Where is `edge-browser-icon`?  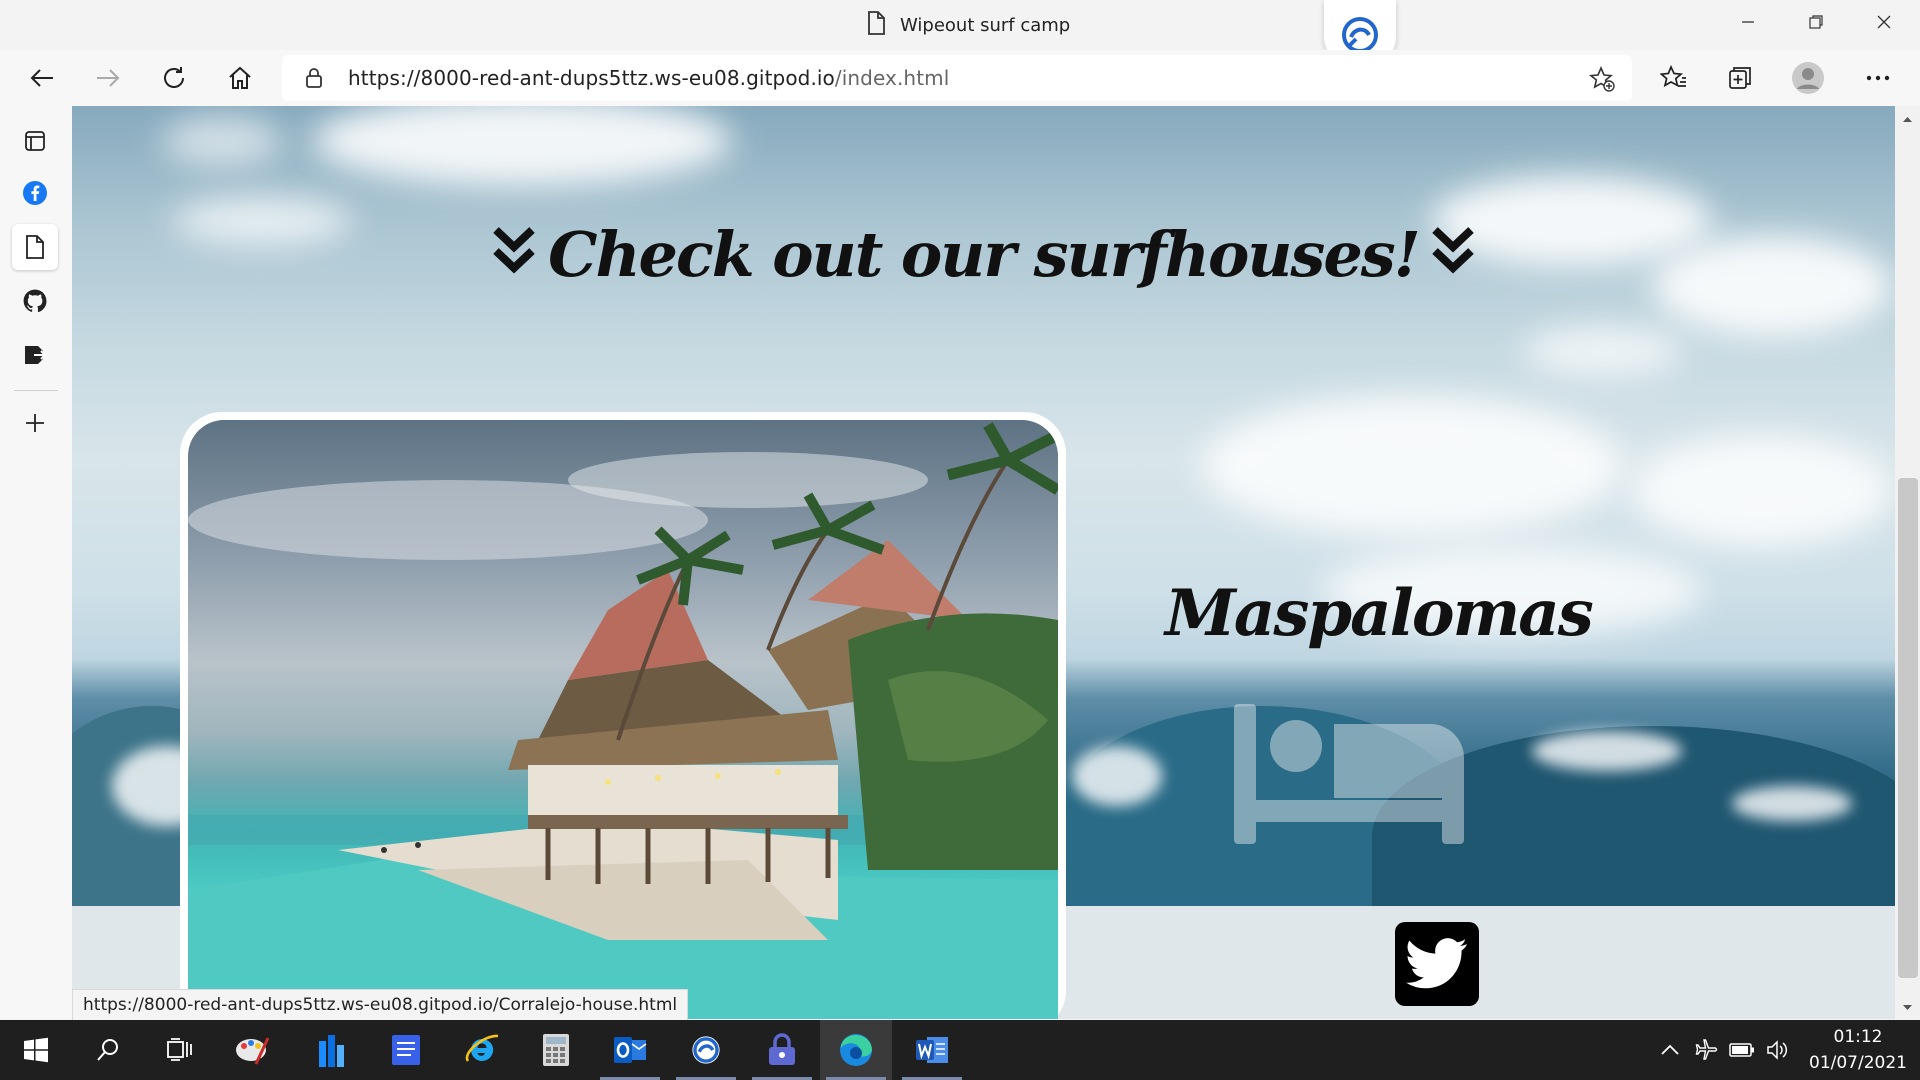
edge-browser-icon is located at coordinates (856, 1050).